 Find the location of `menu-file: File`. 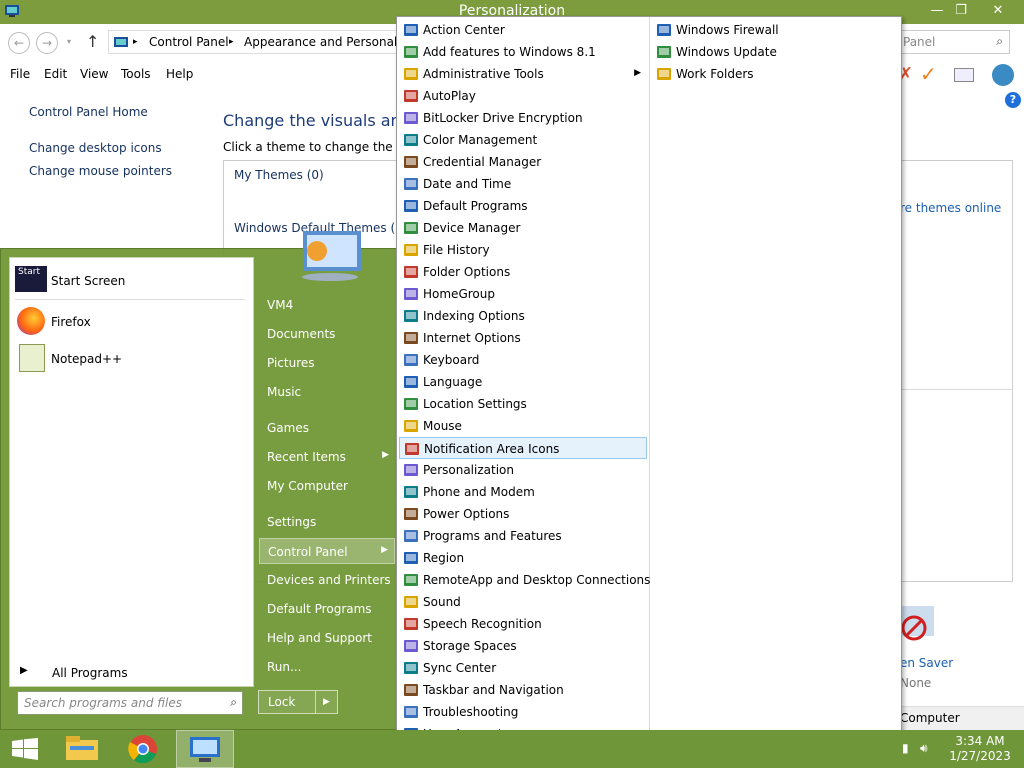

menu-file: File is located at coordinates (20, 74).